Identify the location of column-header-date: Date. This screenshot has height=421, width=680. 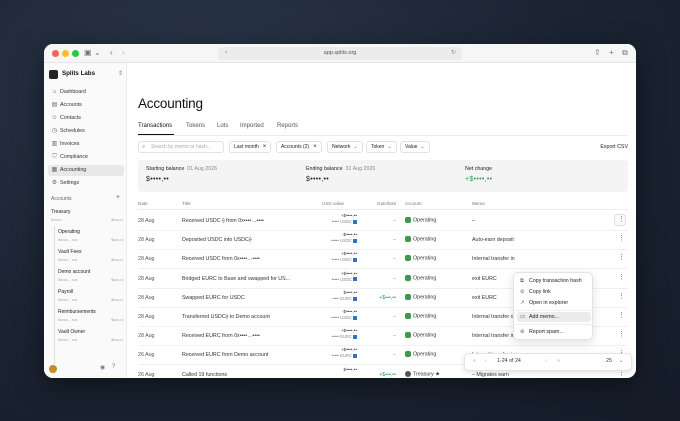
(143, 203).